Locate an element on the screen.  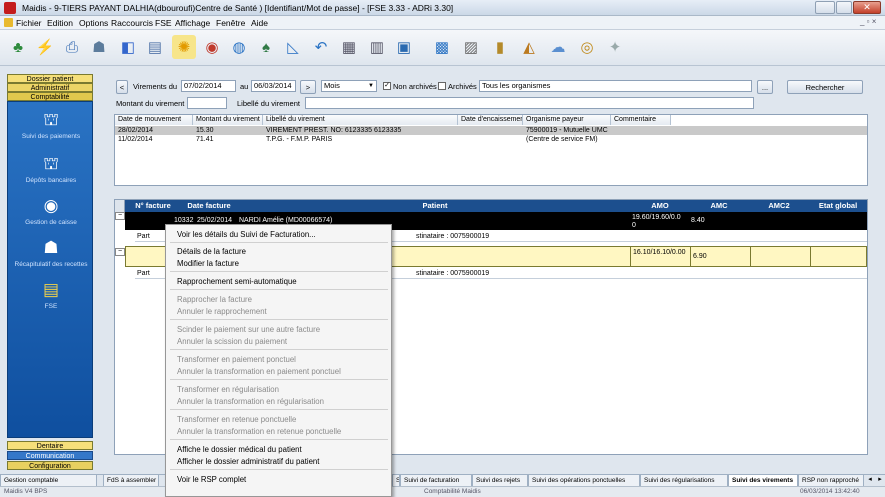
date-to-input: 06/03/2014 is located at coordinates (273, 86).